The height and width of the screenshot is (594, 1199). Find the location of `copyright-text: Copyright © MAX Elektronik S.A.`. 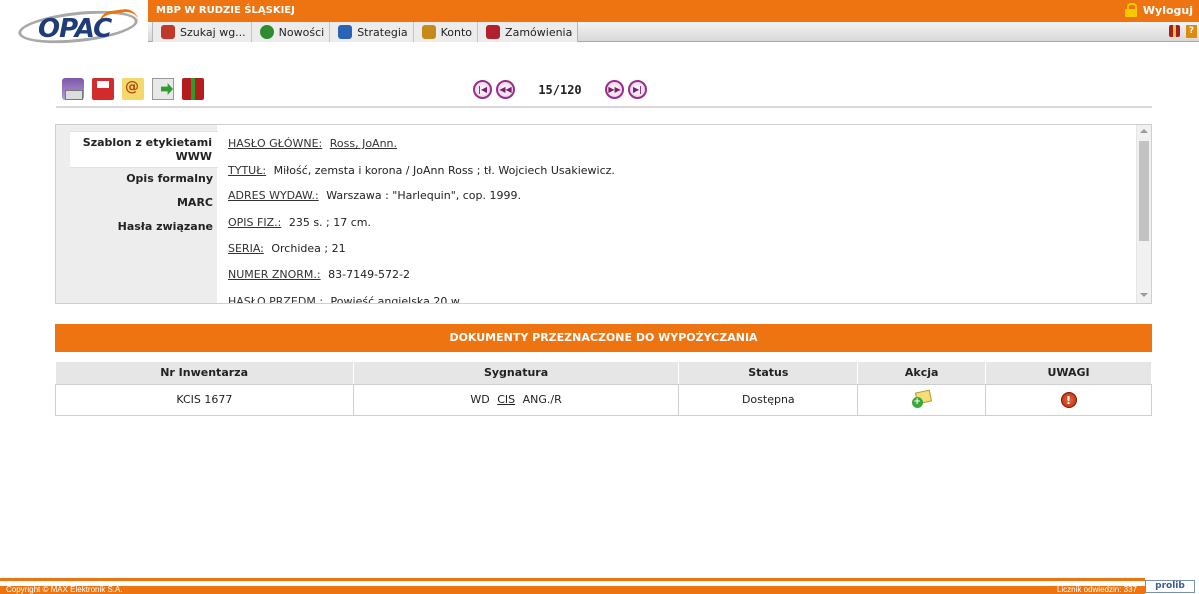

copyright-text: Copyright © MAX Elektronik S.A. is located at coordinates (64, 589).